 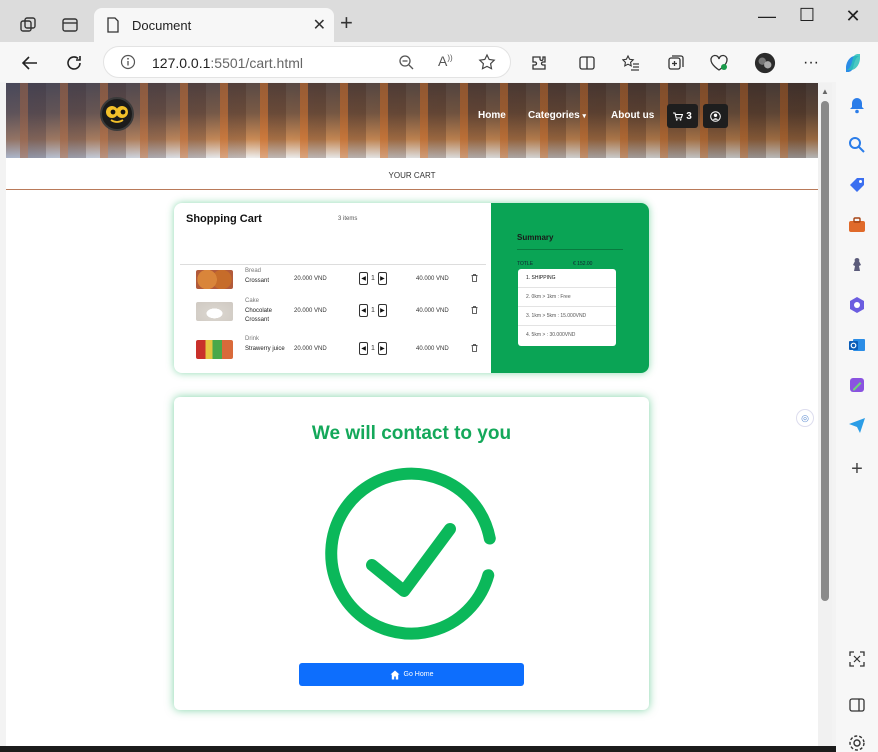 I want to click on floating-assistant-icon: ◎, so click(x=805, y=418).